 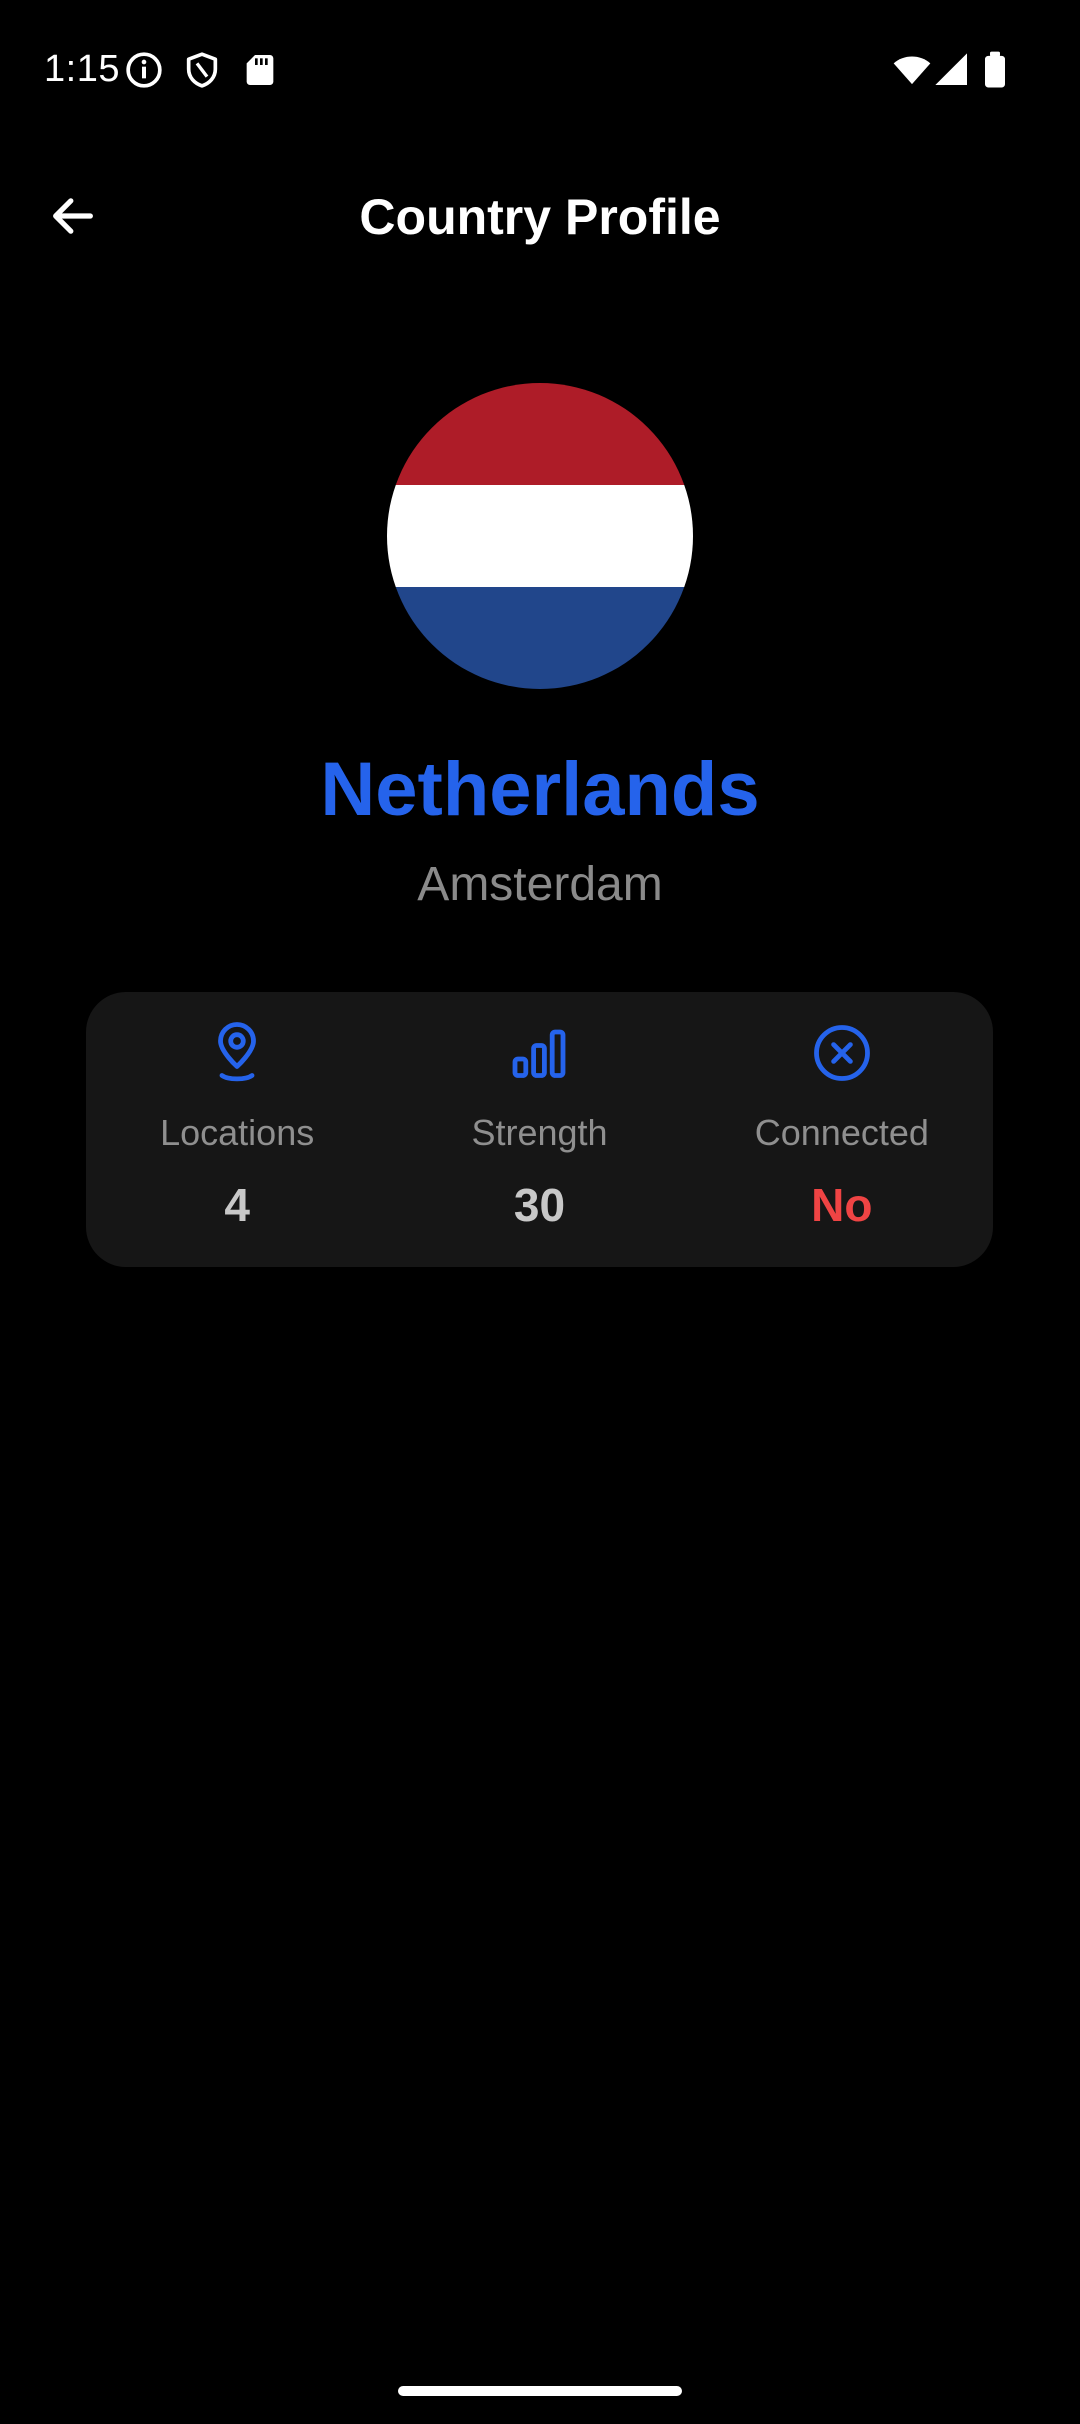 What do you see at coordinates (540, 2391) in the screenshot?
I see `gesture-navigation-bar` at bounding box center [540, 2391].